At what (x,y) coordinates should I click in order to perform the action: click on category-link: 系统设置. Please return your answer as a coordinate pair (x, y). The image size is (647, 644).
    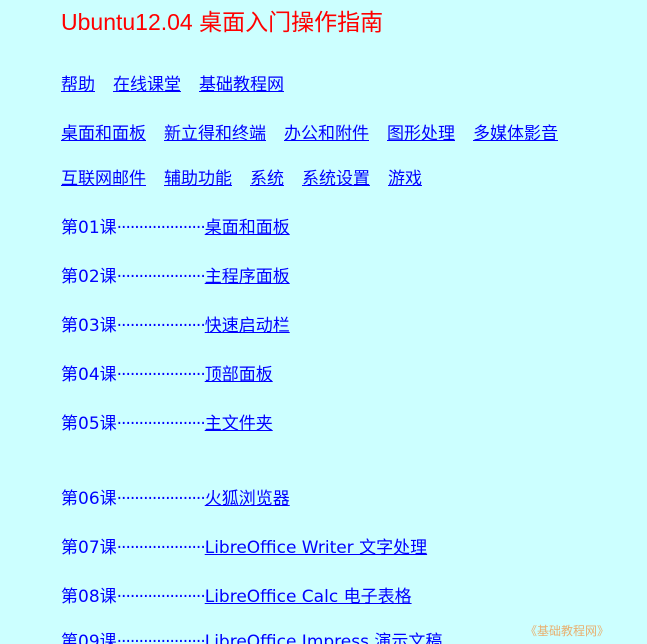
    Looking at the image, I should click on (336, 179).